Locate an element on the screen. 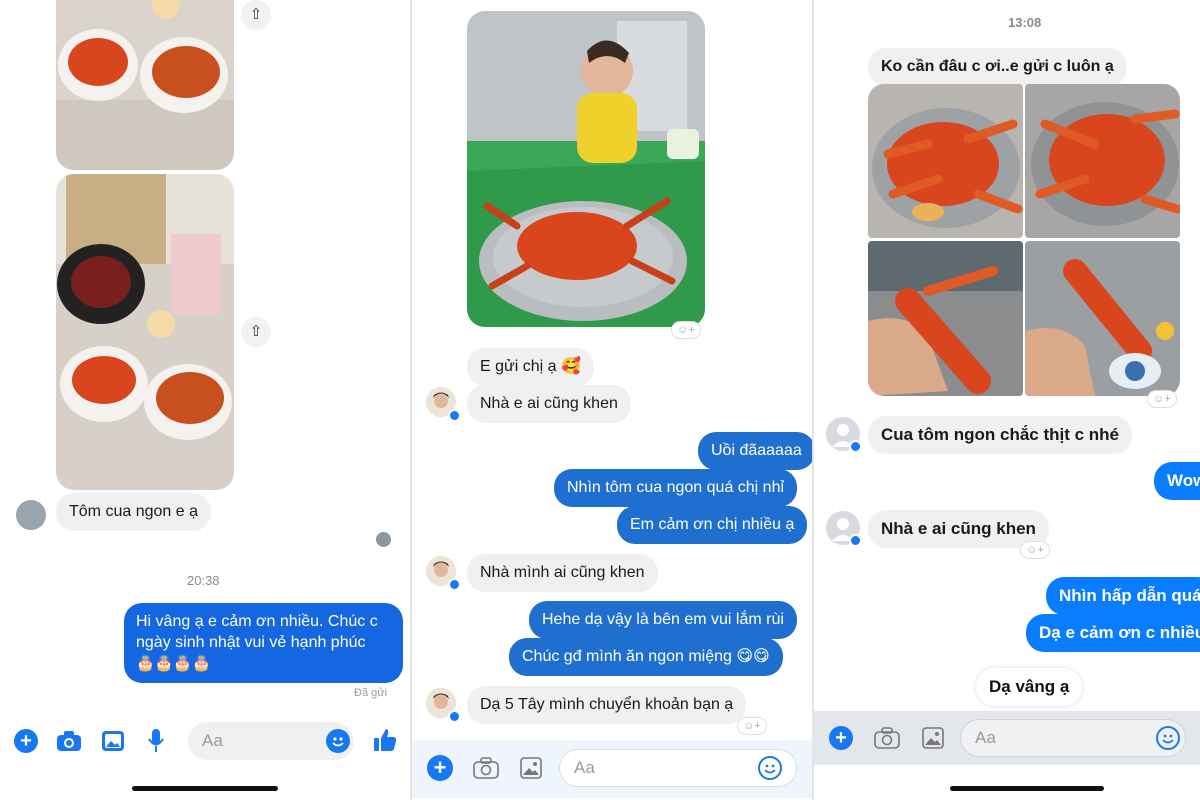  message-outgoing: Hehe dạ vậy là bên em vui lắm rùi is located at coordinates (663, 620).